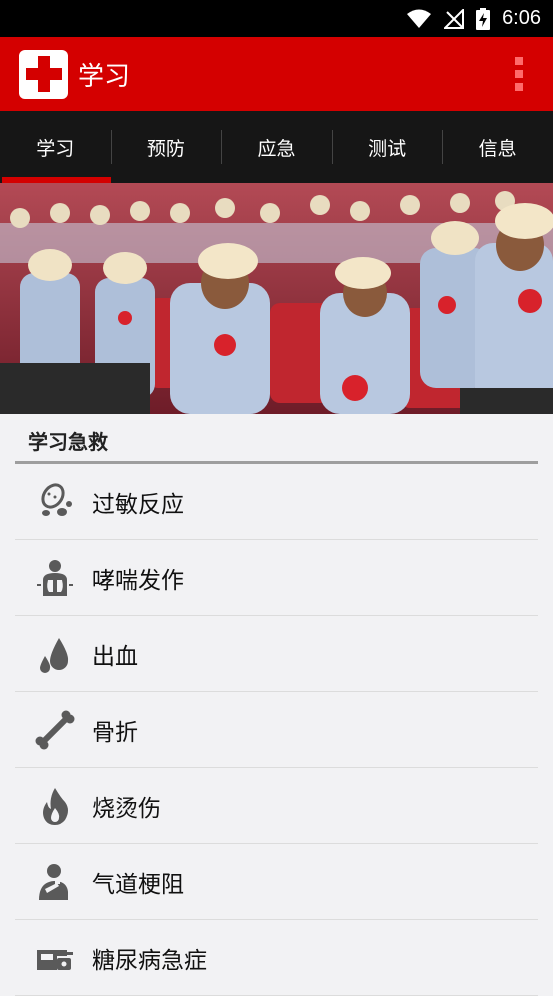 This screenshot has height=996, width=553. I want to click on lungs-icon, so click(55, 578).